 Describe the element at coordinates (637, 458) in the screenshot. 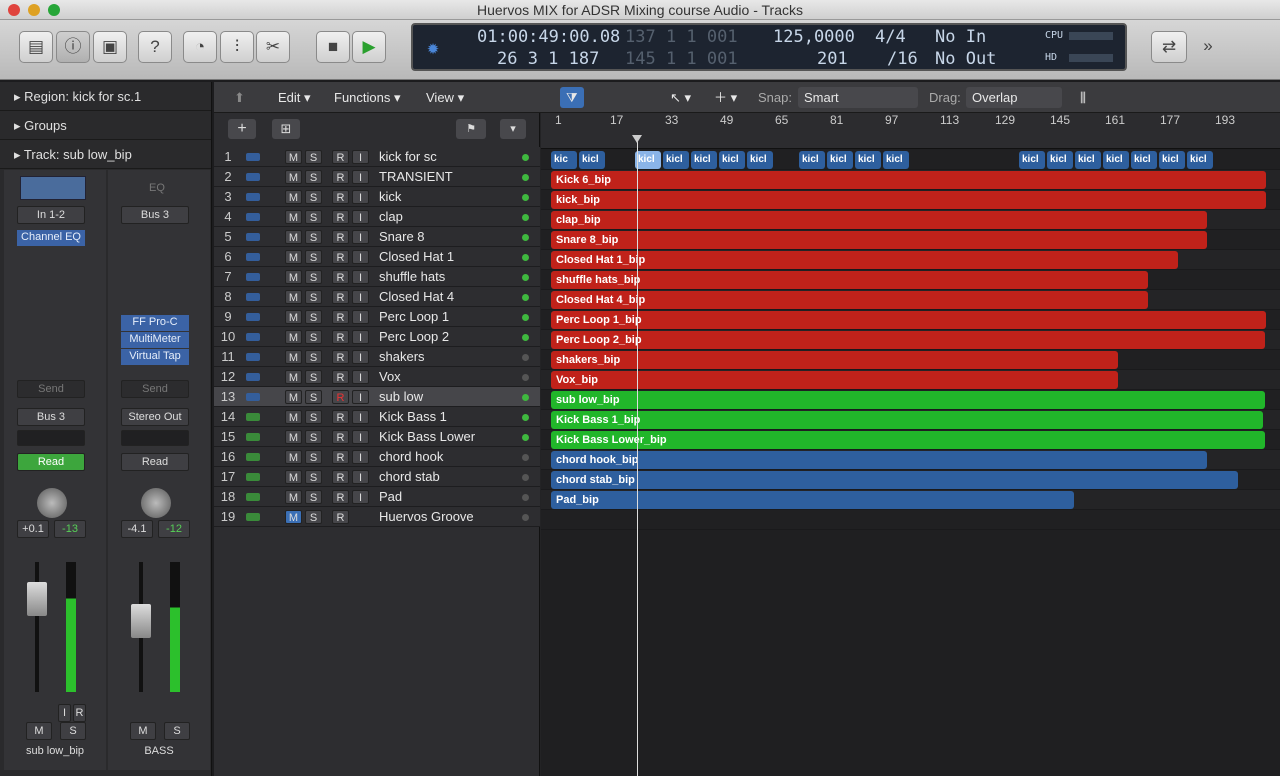

I see `playhead` at that location.